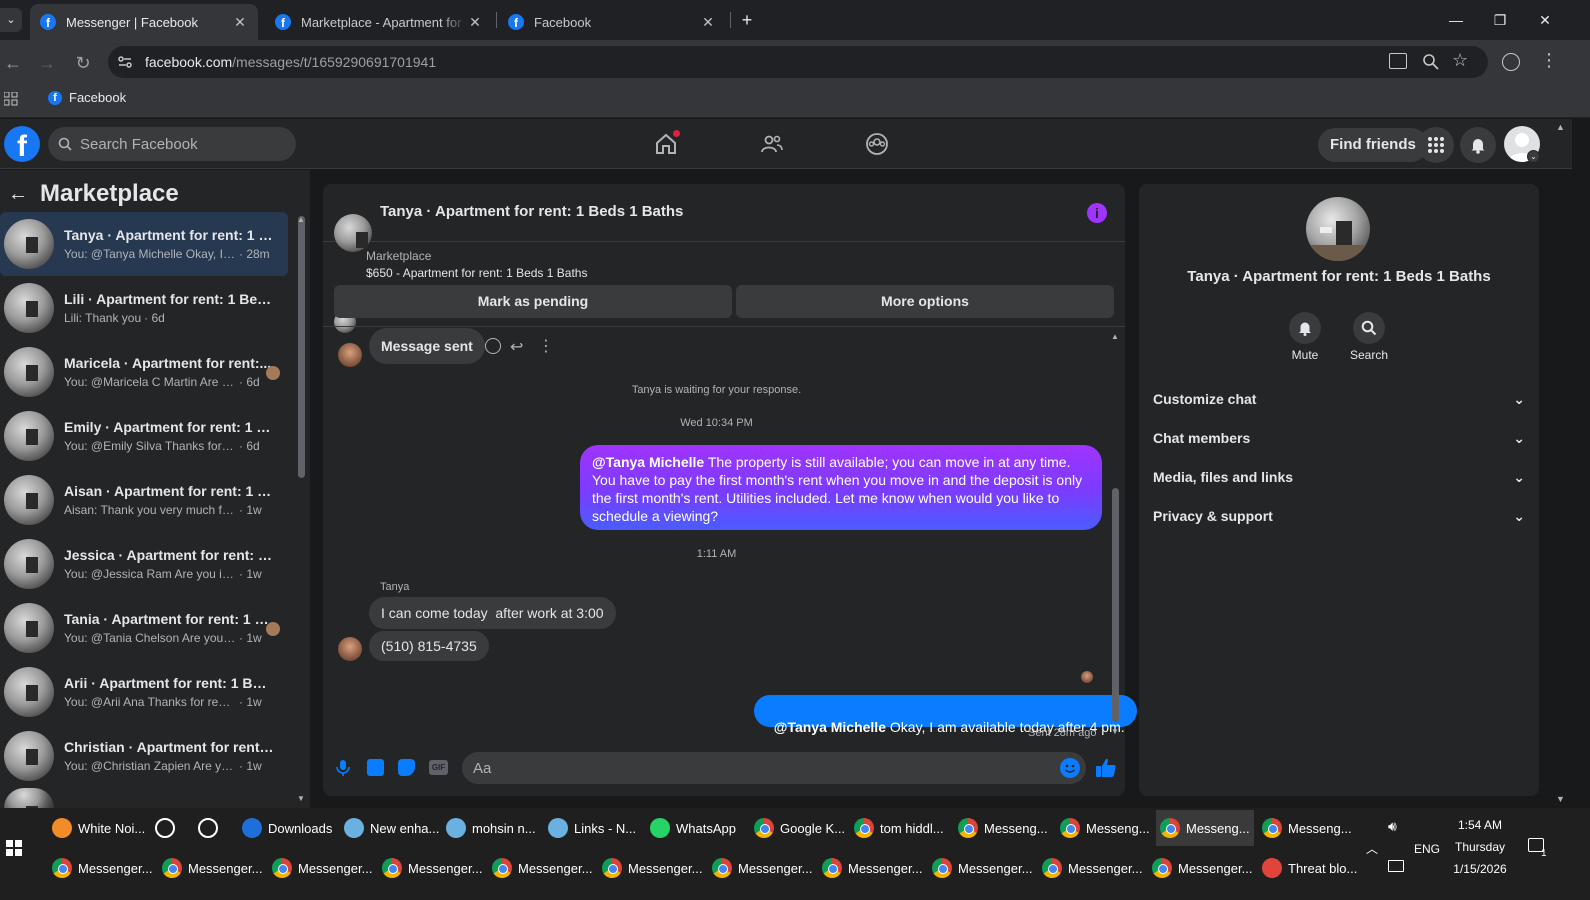  I want to click on tab-search-button: ⌄, so click(11, 20).